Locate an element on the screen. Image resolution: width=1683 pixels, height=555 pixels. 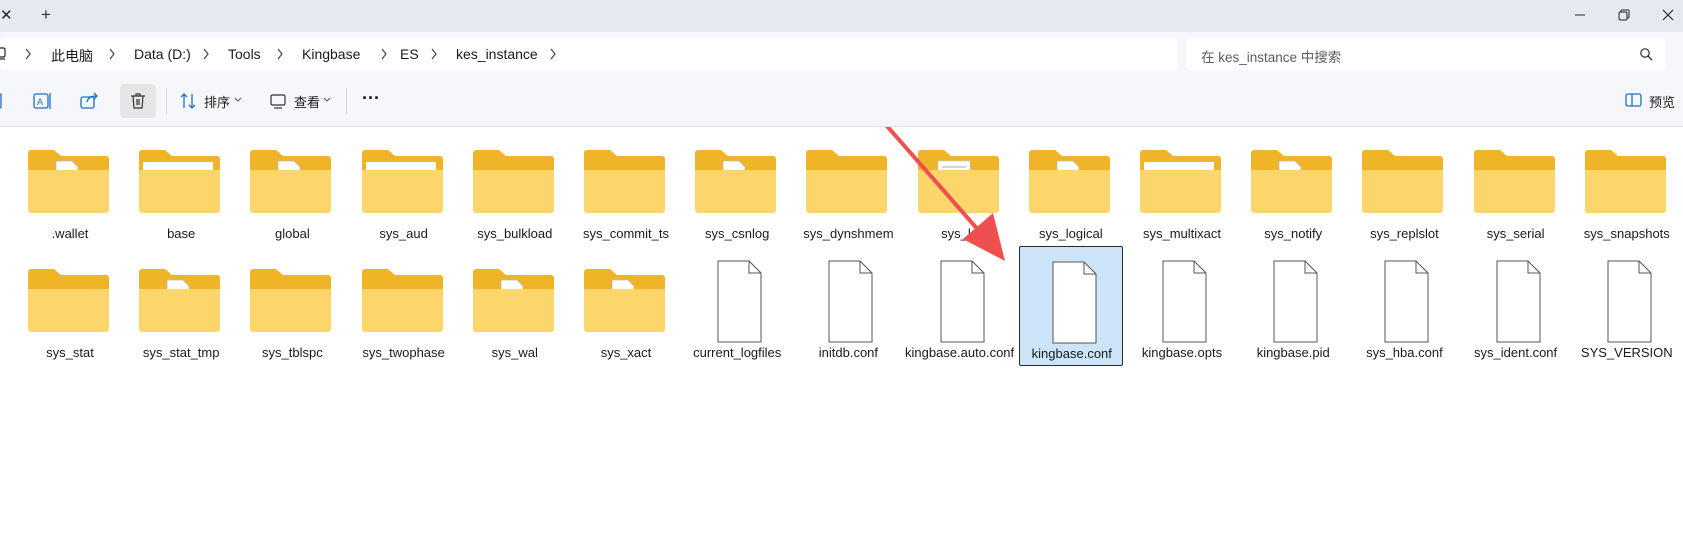
sort-icon is located at coordinates (192, 101).